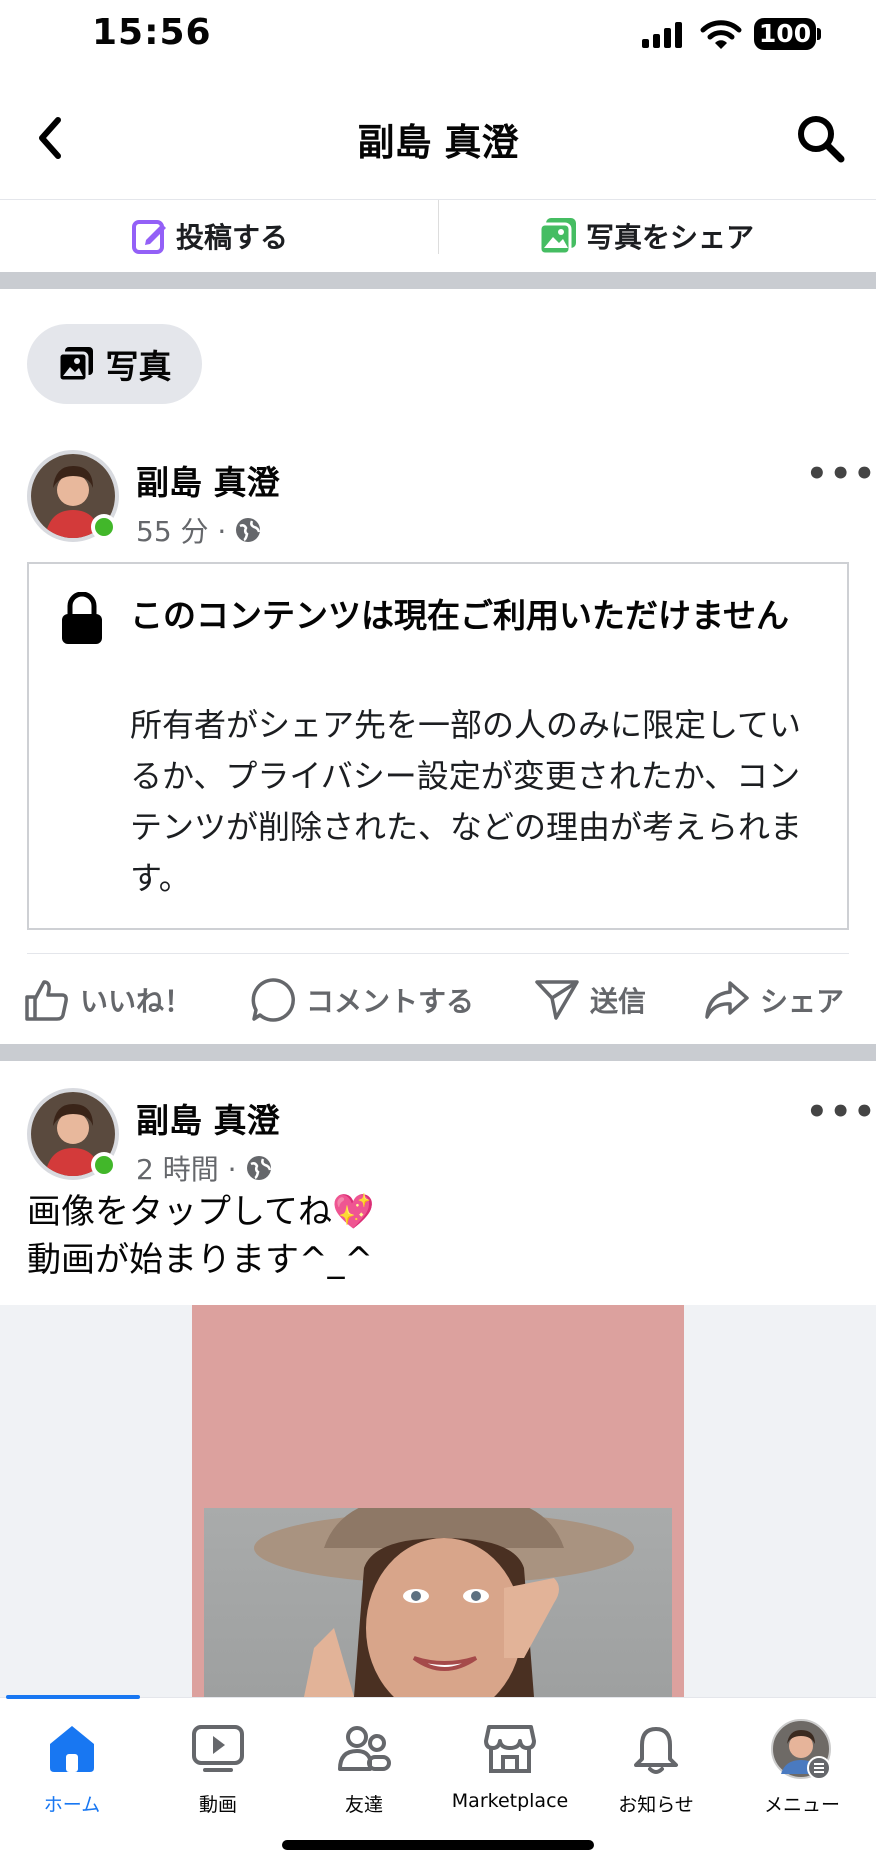 This screenshot has width=876, height=1871. What do you see at coordinates (510, 1749) in the screenshot?
I see `marketplace-icon` at bounding box center [510, 1749].